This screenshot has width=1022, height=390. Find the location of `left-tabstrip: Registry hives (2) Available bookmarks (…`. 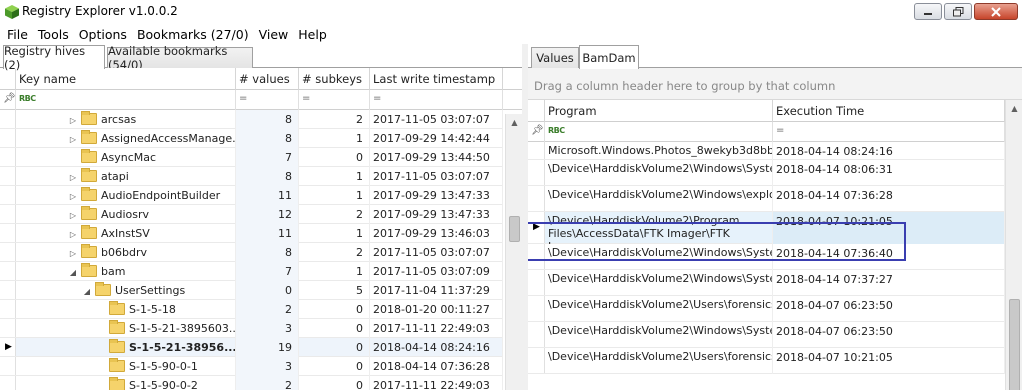

left-tabstrip: Registry hives (2) Available bookmarks (… is located at coordinates (261, 58).